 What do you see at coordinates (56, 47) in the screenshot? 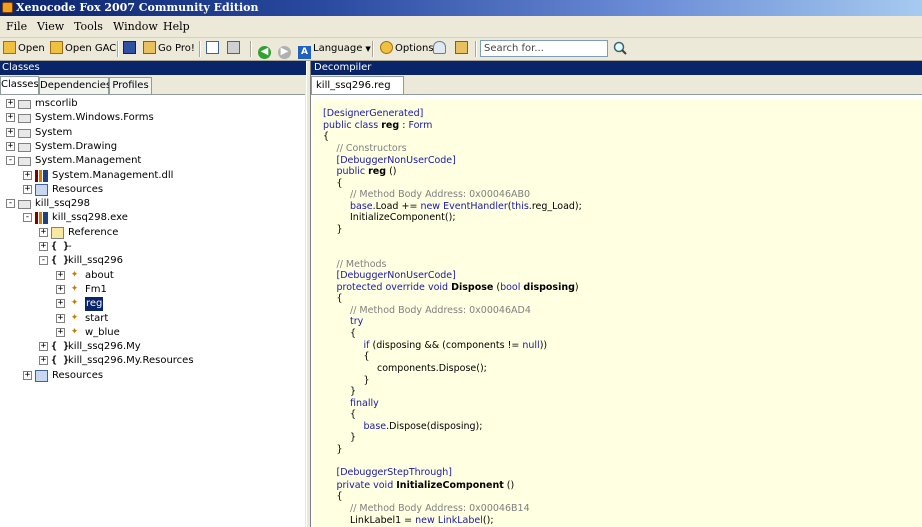
I see `gac-folder-icon` at bounding box center [56, 47].